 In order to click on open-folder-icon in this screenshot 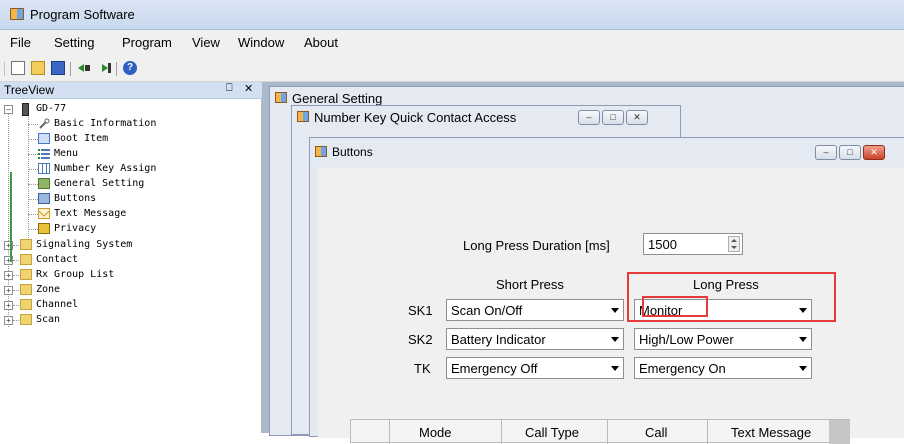, I will do `click(38, 68)`.